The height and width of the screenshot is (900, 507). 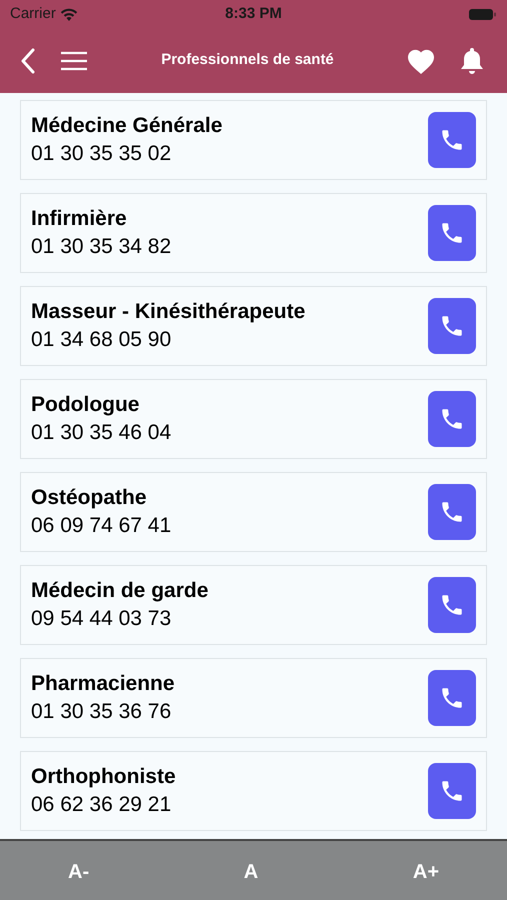 What do you see at coordinates (101, 619) in the screenshot?
I see `phone-number: 09 54 44 03 73` at bounding box center [101, 619].